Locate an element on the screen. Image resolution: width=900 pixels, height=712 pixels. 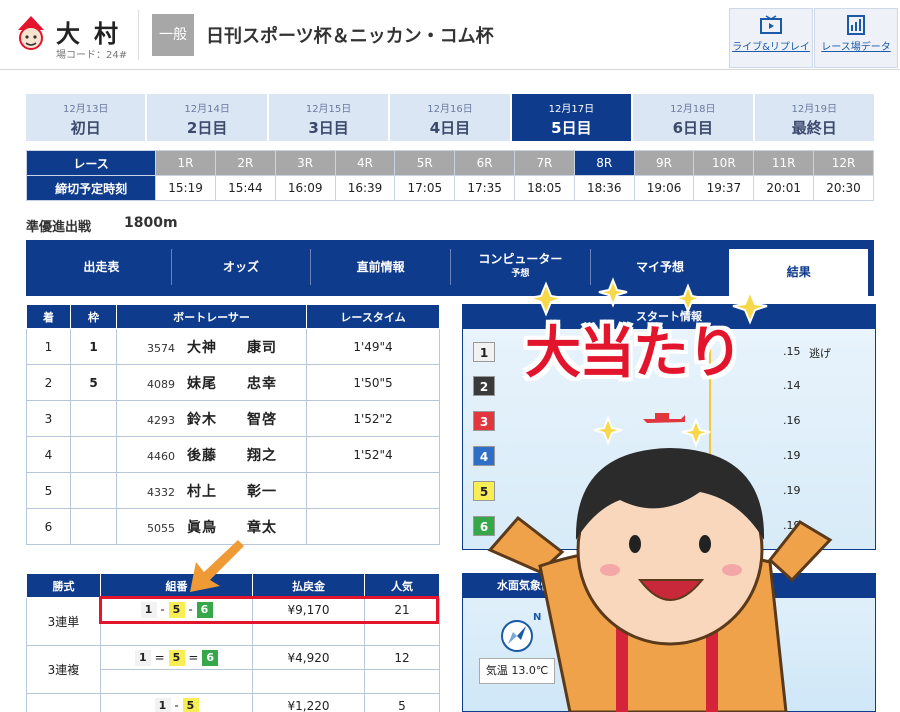
racer-reg-no: 3574 is located at coordinates (161, 348).